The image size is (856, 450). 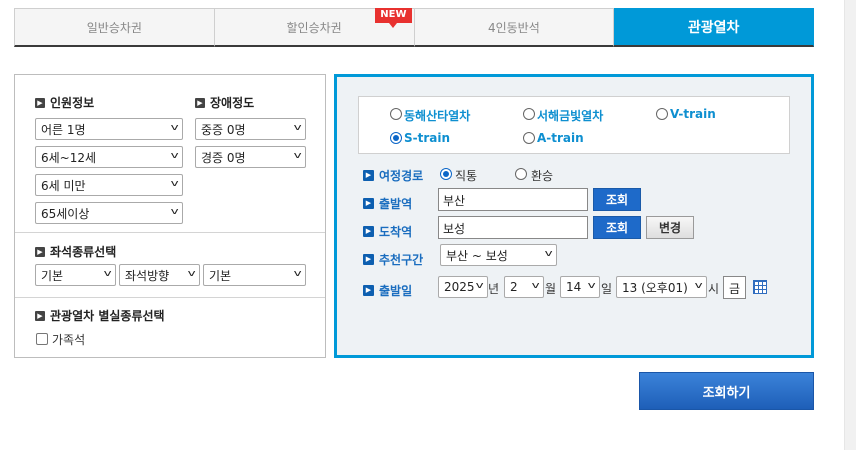 I want to click on row-label-text: 출발역, so click(x=396, y=204).